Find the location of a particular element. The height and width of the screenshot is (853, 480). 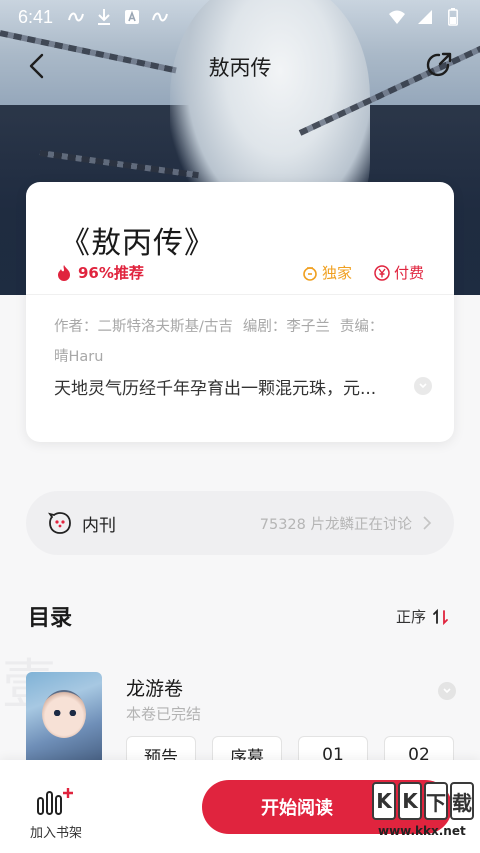

a-icon is located at coordinates (132, 17).